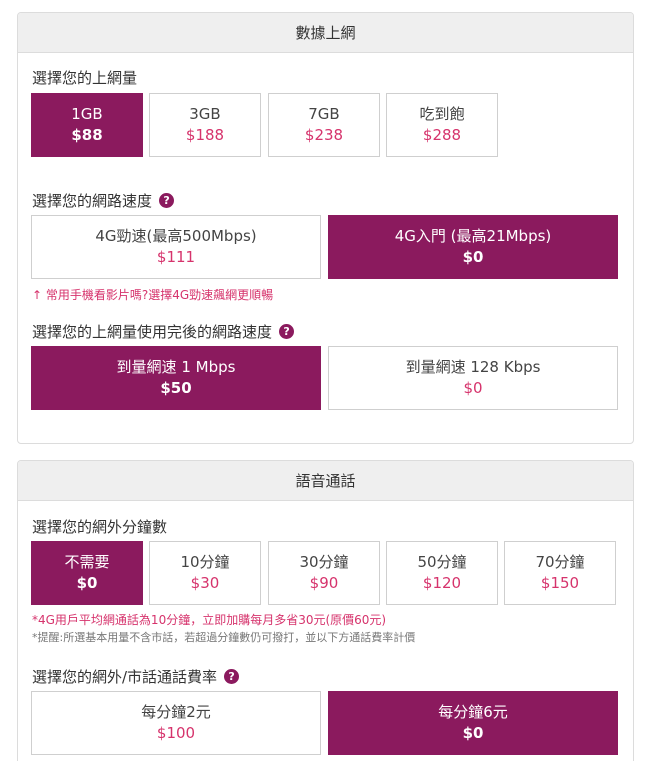  Describe the element at coordinates (163, 331) in the screenshot. I see `after-use-question: 選擇您的上網量使用完後的網路速度 ?` at that location.